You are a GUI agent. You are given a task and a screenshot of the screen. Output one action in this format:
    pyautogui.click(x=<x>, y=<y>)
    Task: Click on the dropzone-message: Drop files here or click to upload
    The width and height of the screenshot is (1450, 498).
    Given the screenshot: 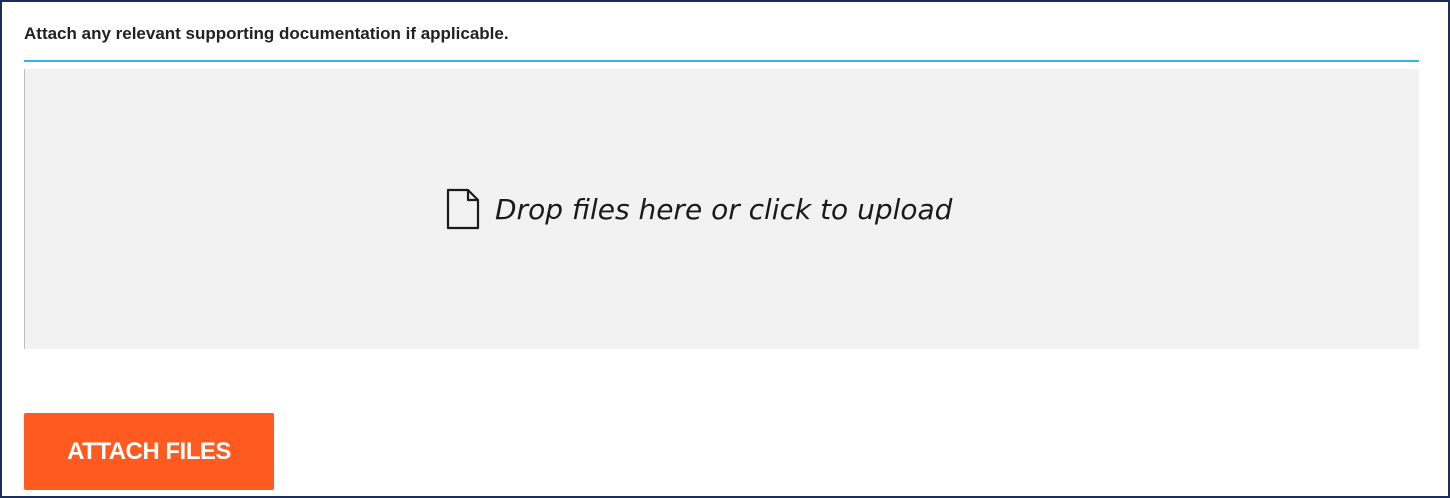 What is the action you would take?
    pyautogui.click(x=698, y=209)
    